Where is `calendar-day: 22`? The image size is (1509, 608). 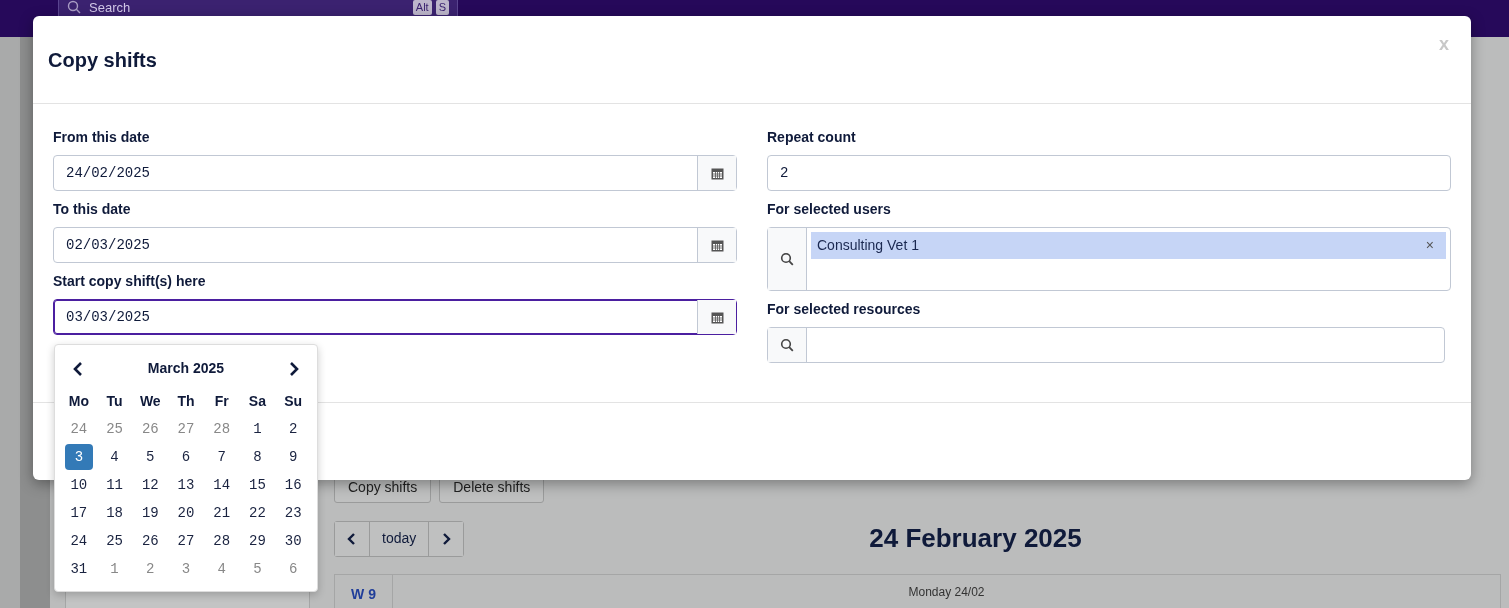 calendar-day: 22 is located at coordinates (257, 513).